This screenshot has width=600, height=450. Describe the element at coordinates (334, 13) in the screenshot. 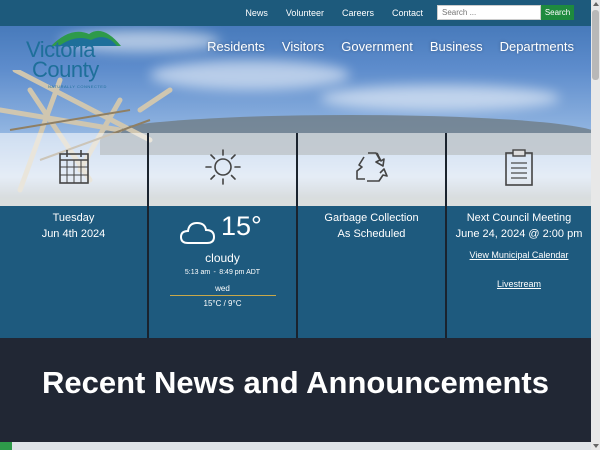

I see `top-links: News Volunteer Careers Contact` at that location.